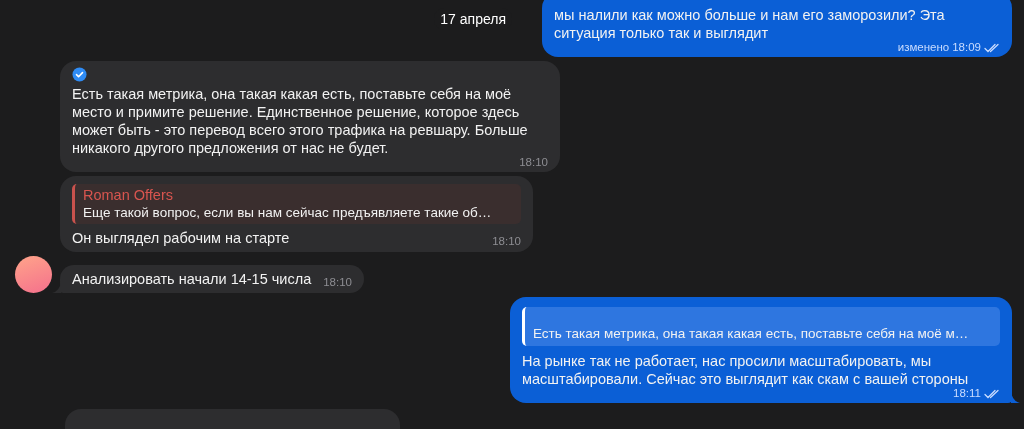 The width and height of the screenshot is (1024, 429). Describe the element at coordinates (128, 195) in the screenshot. I see `reply-author: Roman Offers` at that location.